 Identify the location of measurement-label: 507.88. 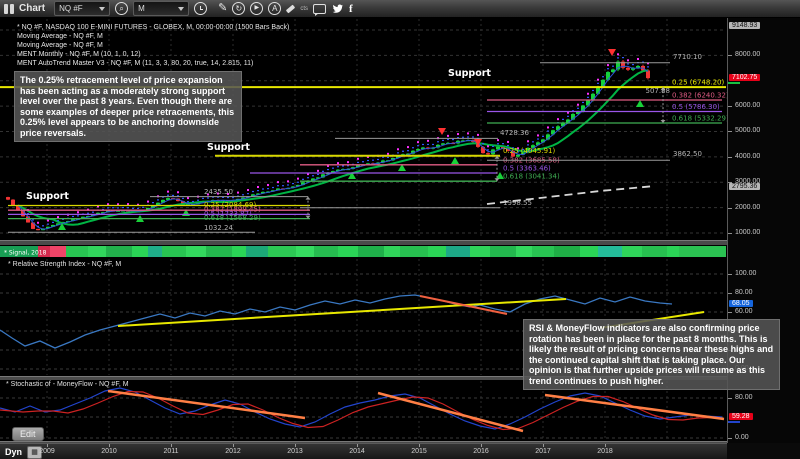
(658, 91).